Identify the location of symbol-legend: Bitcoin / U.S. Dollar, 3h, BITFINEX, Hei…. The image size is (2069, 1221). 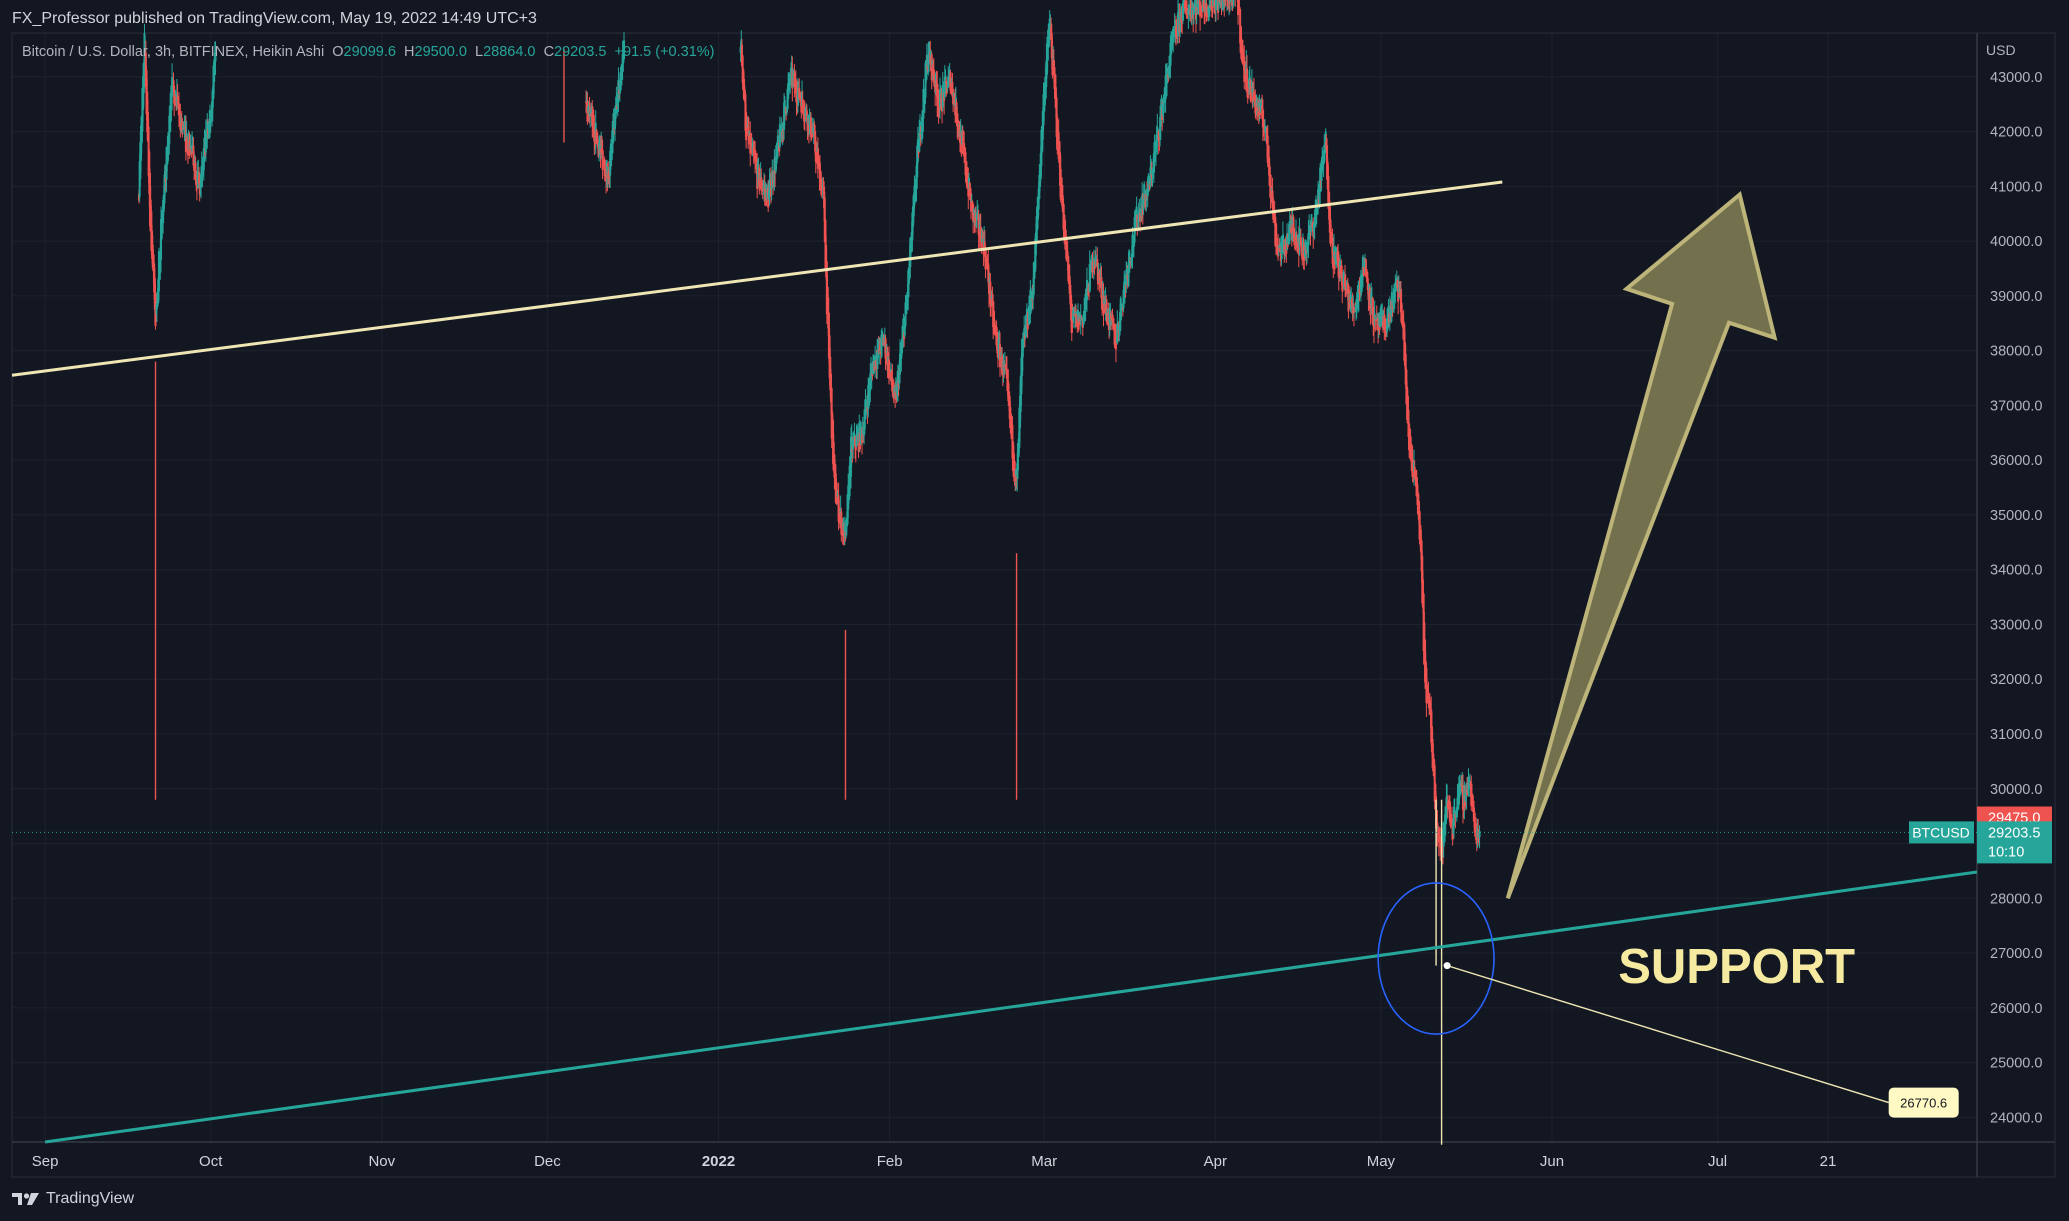
(368, 52).